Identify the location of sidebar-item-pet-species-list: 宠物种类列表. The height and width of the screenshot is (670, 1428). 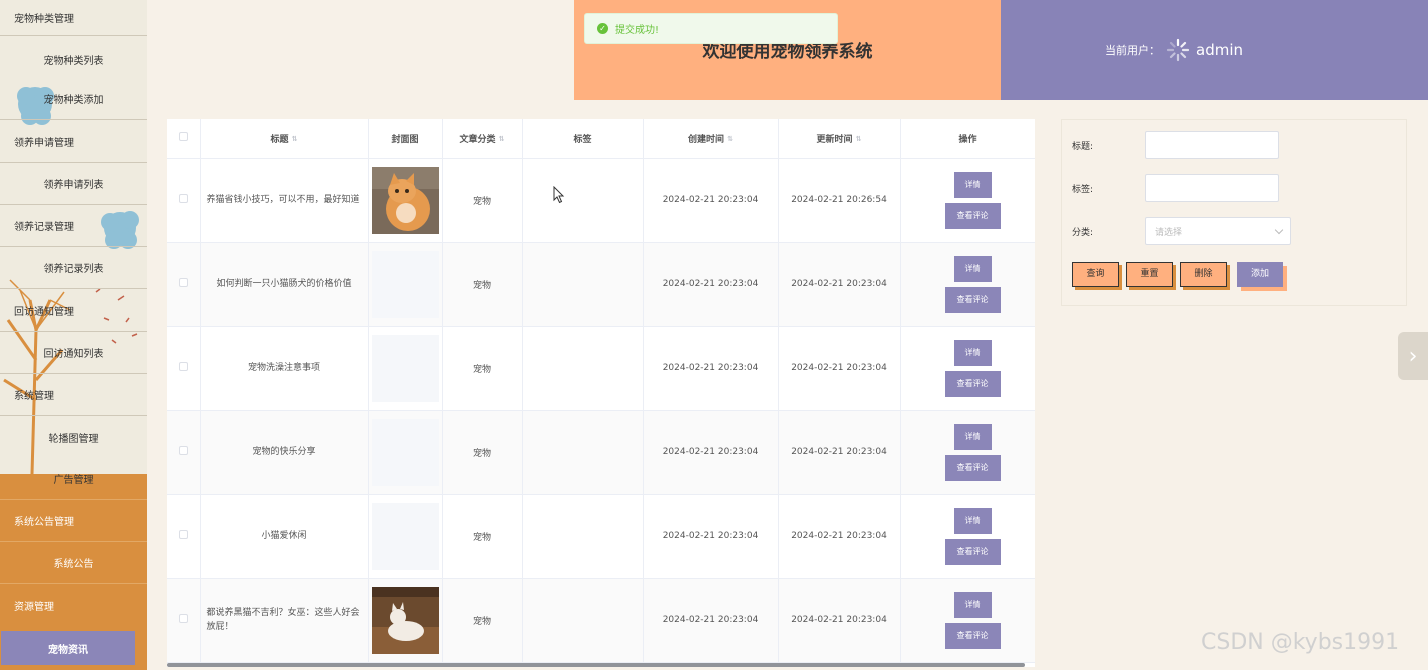
(73, 59).